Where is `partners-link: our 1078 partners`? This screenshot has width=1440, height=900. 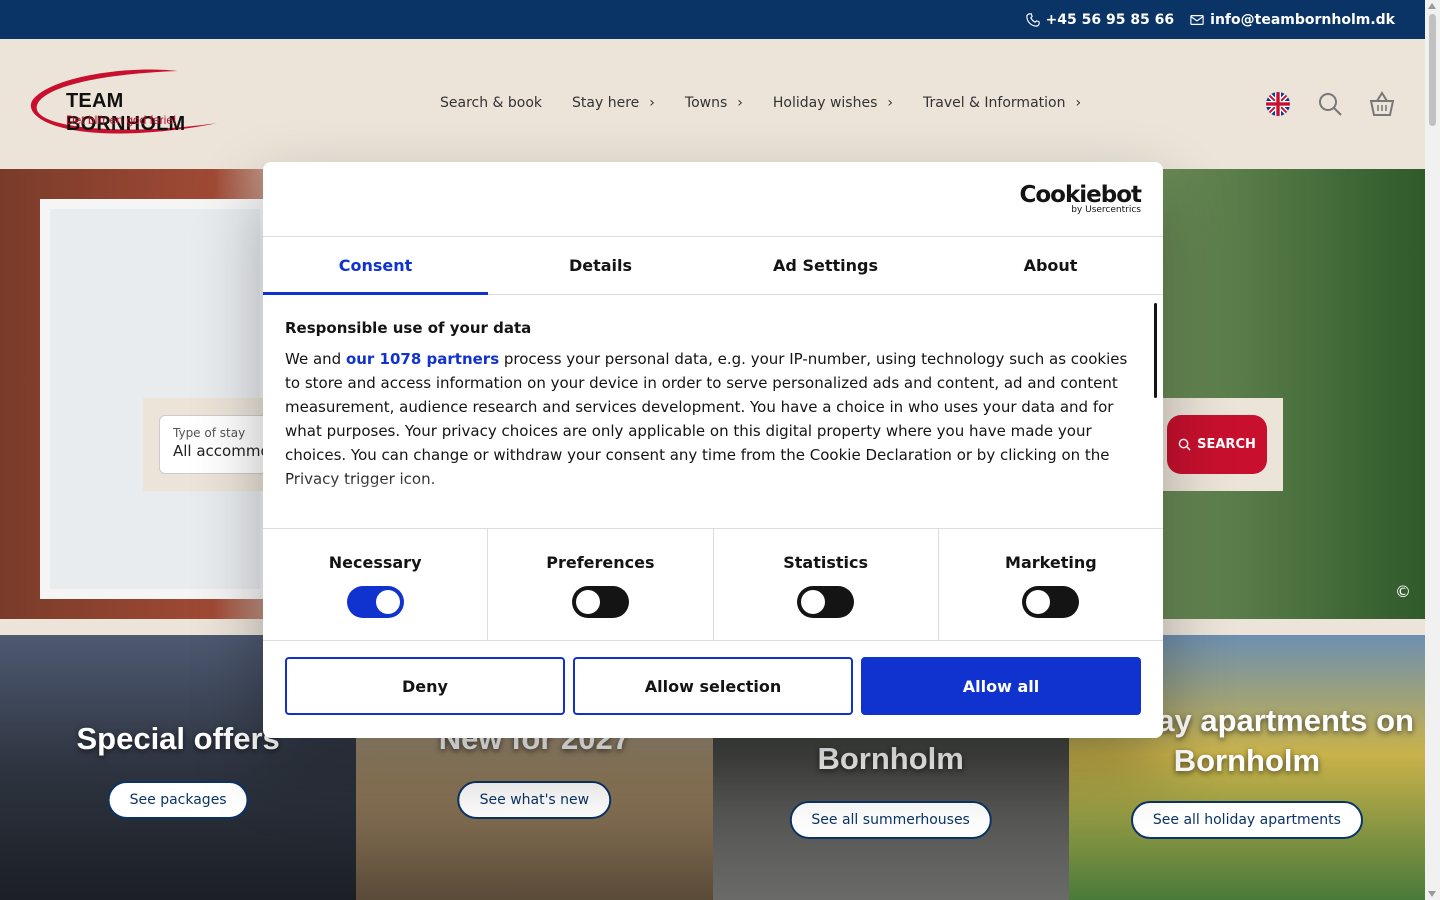 partners-link: our 1078 partners is located at coordinates (422, 359).